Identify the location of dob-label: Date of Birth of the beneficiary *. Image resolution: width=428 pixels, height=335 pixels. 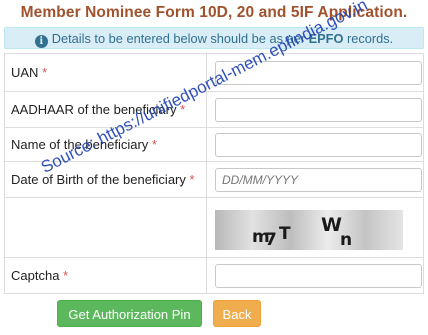
(105, 179).